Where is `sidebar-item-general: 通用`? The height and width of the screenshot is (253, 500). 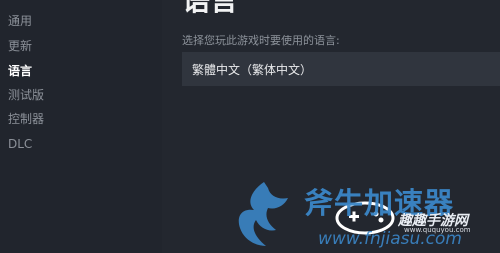
sidebar-item-general: 通用 is located at coordinates (20, 21).